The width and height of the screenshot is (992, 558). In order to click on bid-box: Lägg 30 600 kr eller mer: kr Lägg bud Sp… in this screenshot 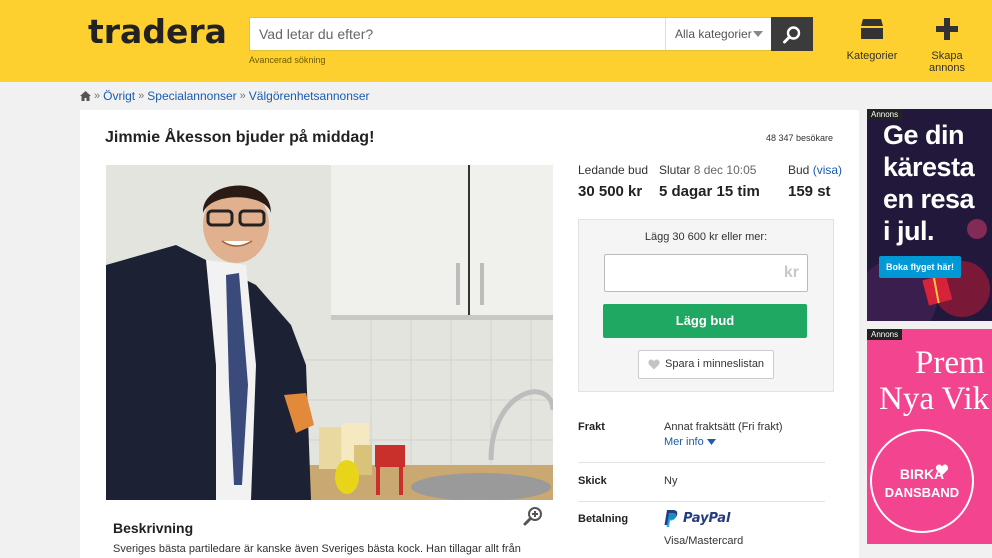, I will do `click(706, 305)`.